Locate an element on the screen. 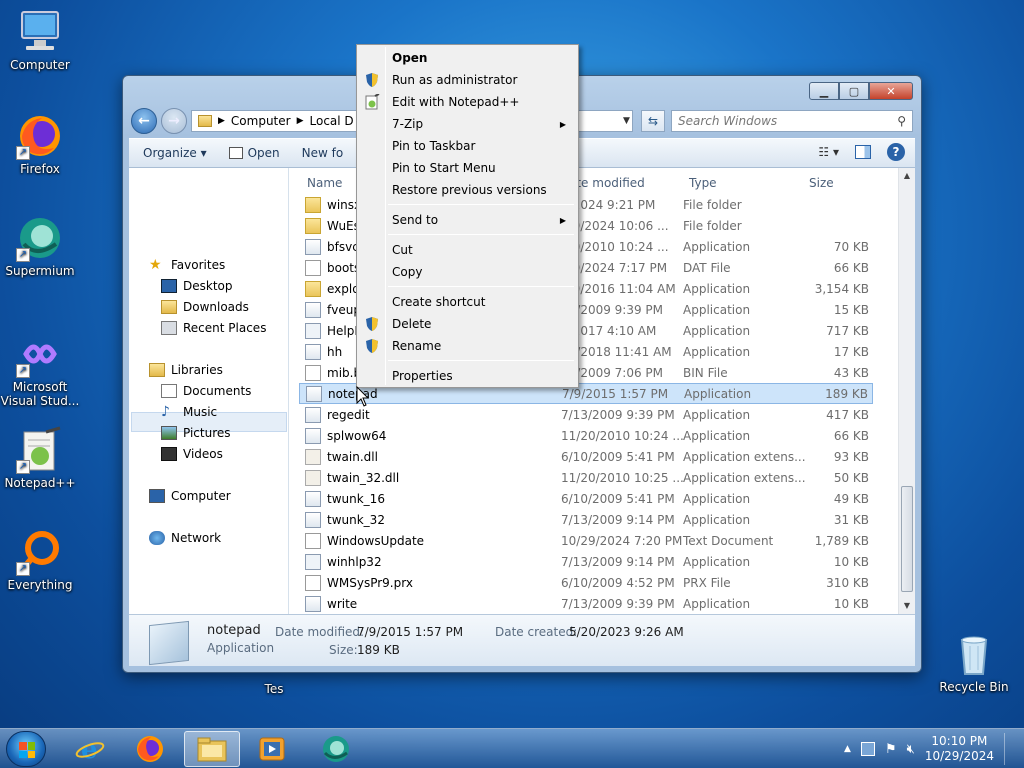 The width and height of the screenshot is (1024, 768). column-header-size: Size is located at coordinates (821, 184).